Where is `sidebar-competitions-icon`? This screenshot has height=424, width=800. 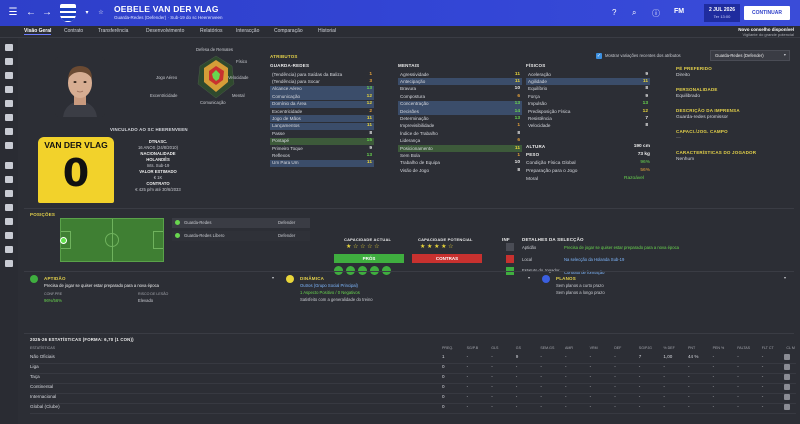
sidebar-competitions-icon is located at coordinates (9, 145).